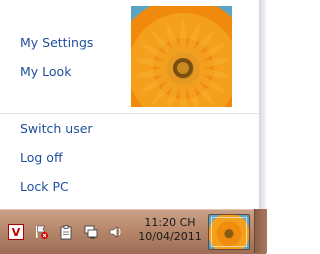 The width and height of the screenshot is (320, 254). Describe the element at coordinates (183, 63) in the screenshot. I see `flower-image` at that location.